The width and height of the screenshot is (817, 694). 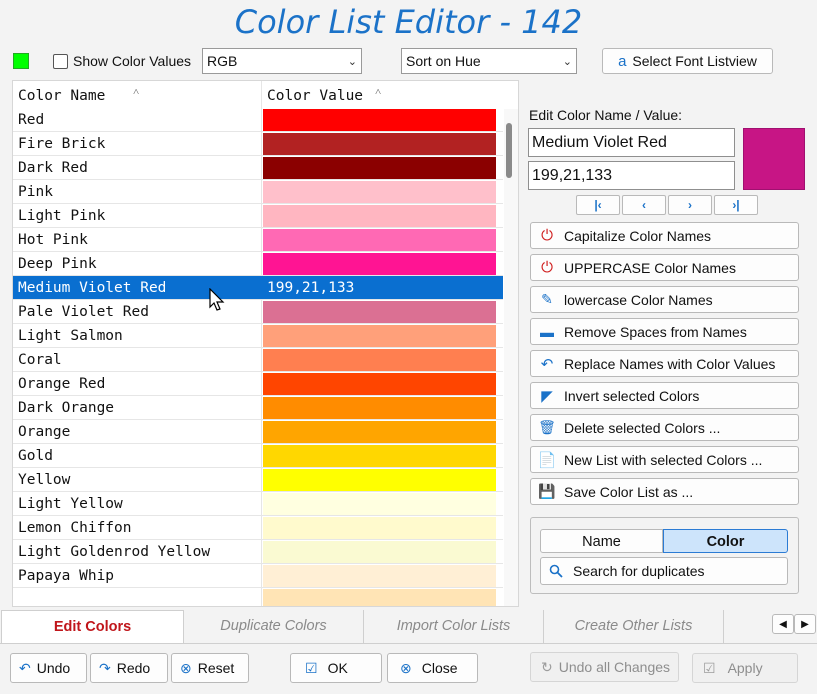 What do you see at coordinates (725, 541) in the screenshot?
I see `segment-color: Color` at bounding box center [725, 541].